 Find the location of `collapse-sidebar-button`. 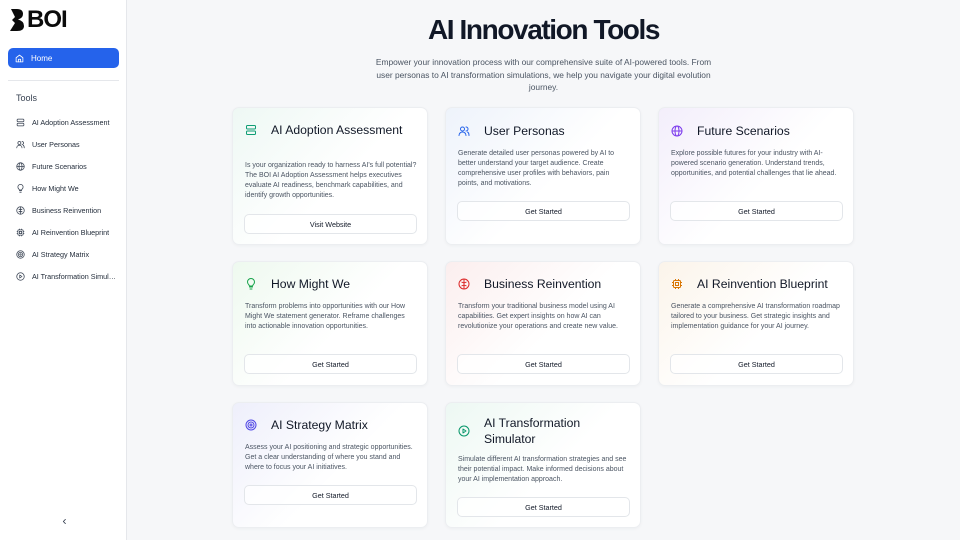

collapse-sidebar-button is located at coordinates (64, 521).